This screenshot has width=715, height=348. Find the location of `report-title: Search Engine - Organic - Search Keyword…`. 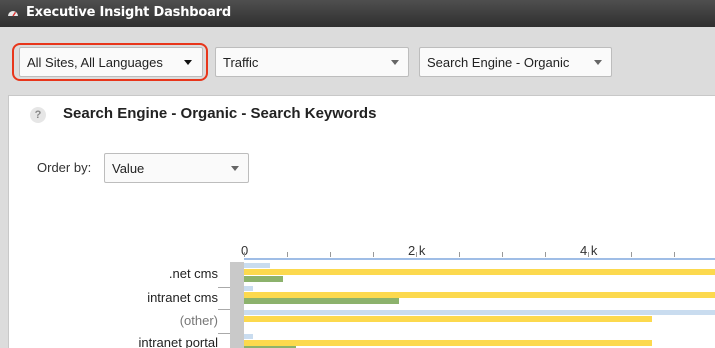

report-title: Search Engine - Organic - Search Keyword… is located at coordinates (220, 113).